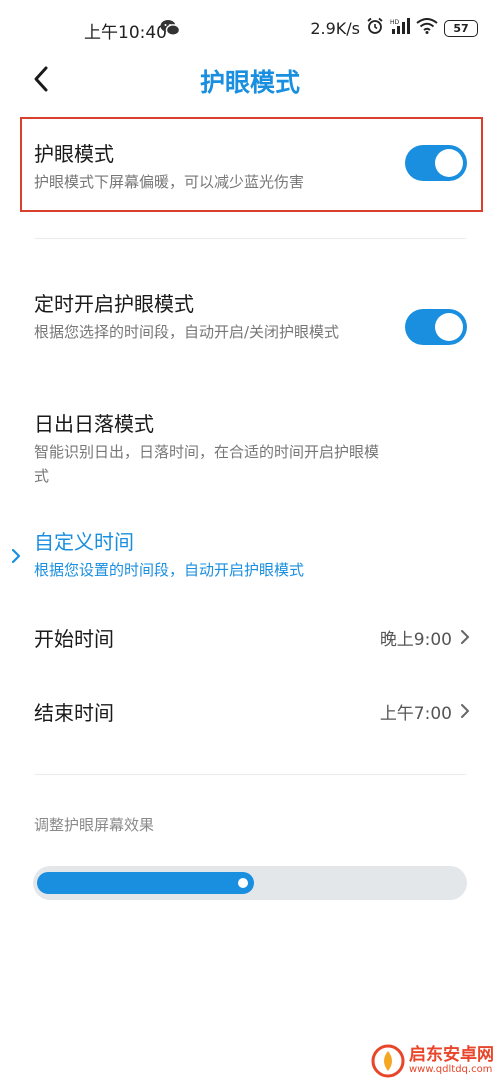 The height and width of the screenshot is (1084, 500). Describe the element at coordinates (250, 28) in the screenshot. I see `status-bar: 上午10:40 2.9K/s HD 57` at that location.